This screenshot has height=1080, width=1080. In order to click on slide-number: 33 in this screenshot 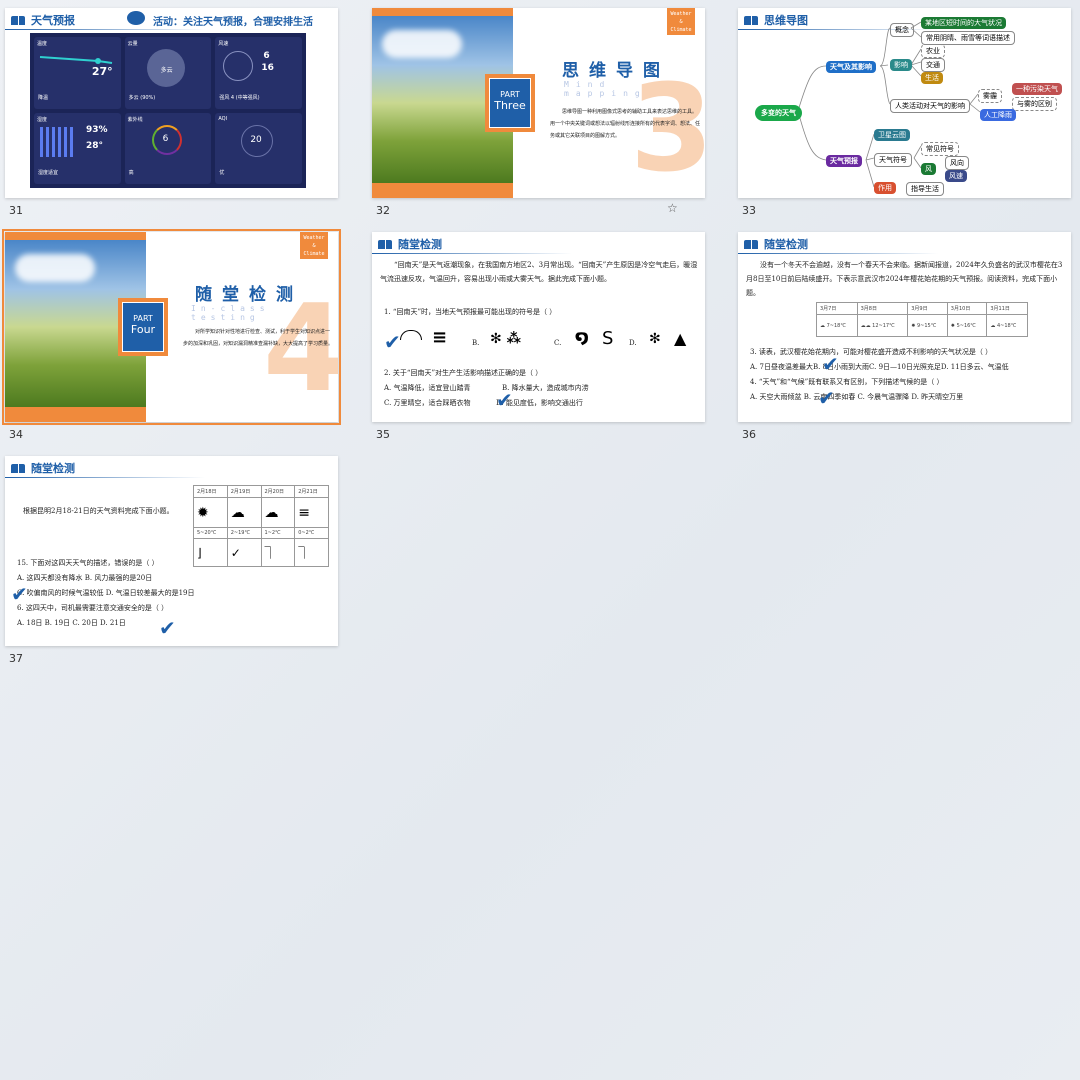, I will do `click(749, 210)`.